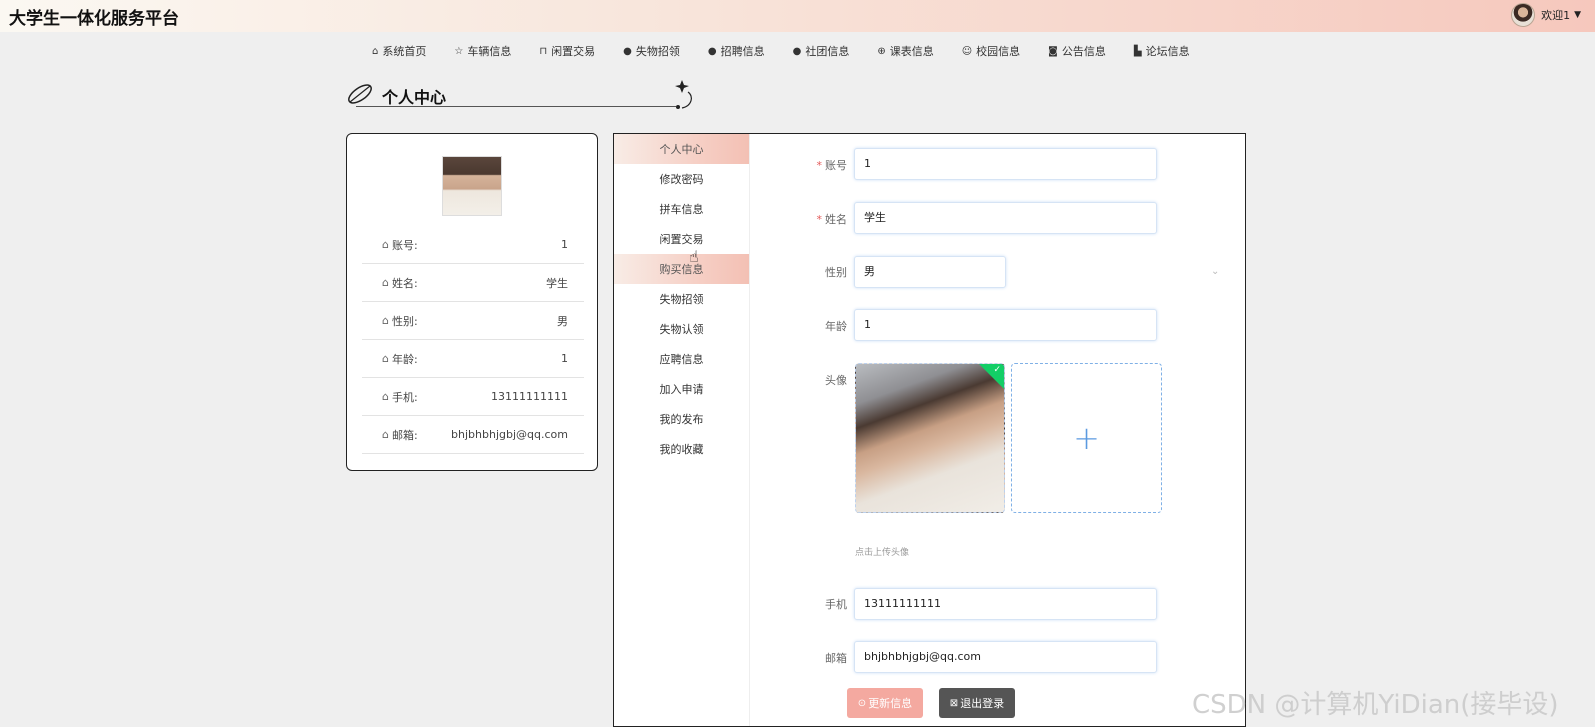 The image size is (1595, 727). I want to click on upload-hint: 点击上传头像, so click(882, 553).